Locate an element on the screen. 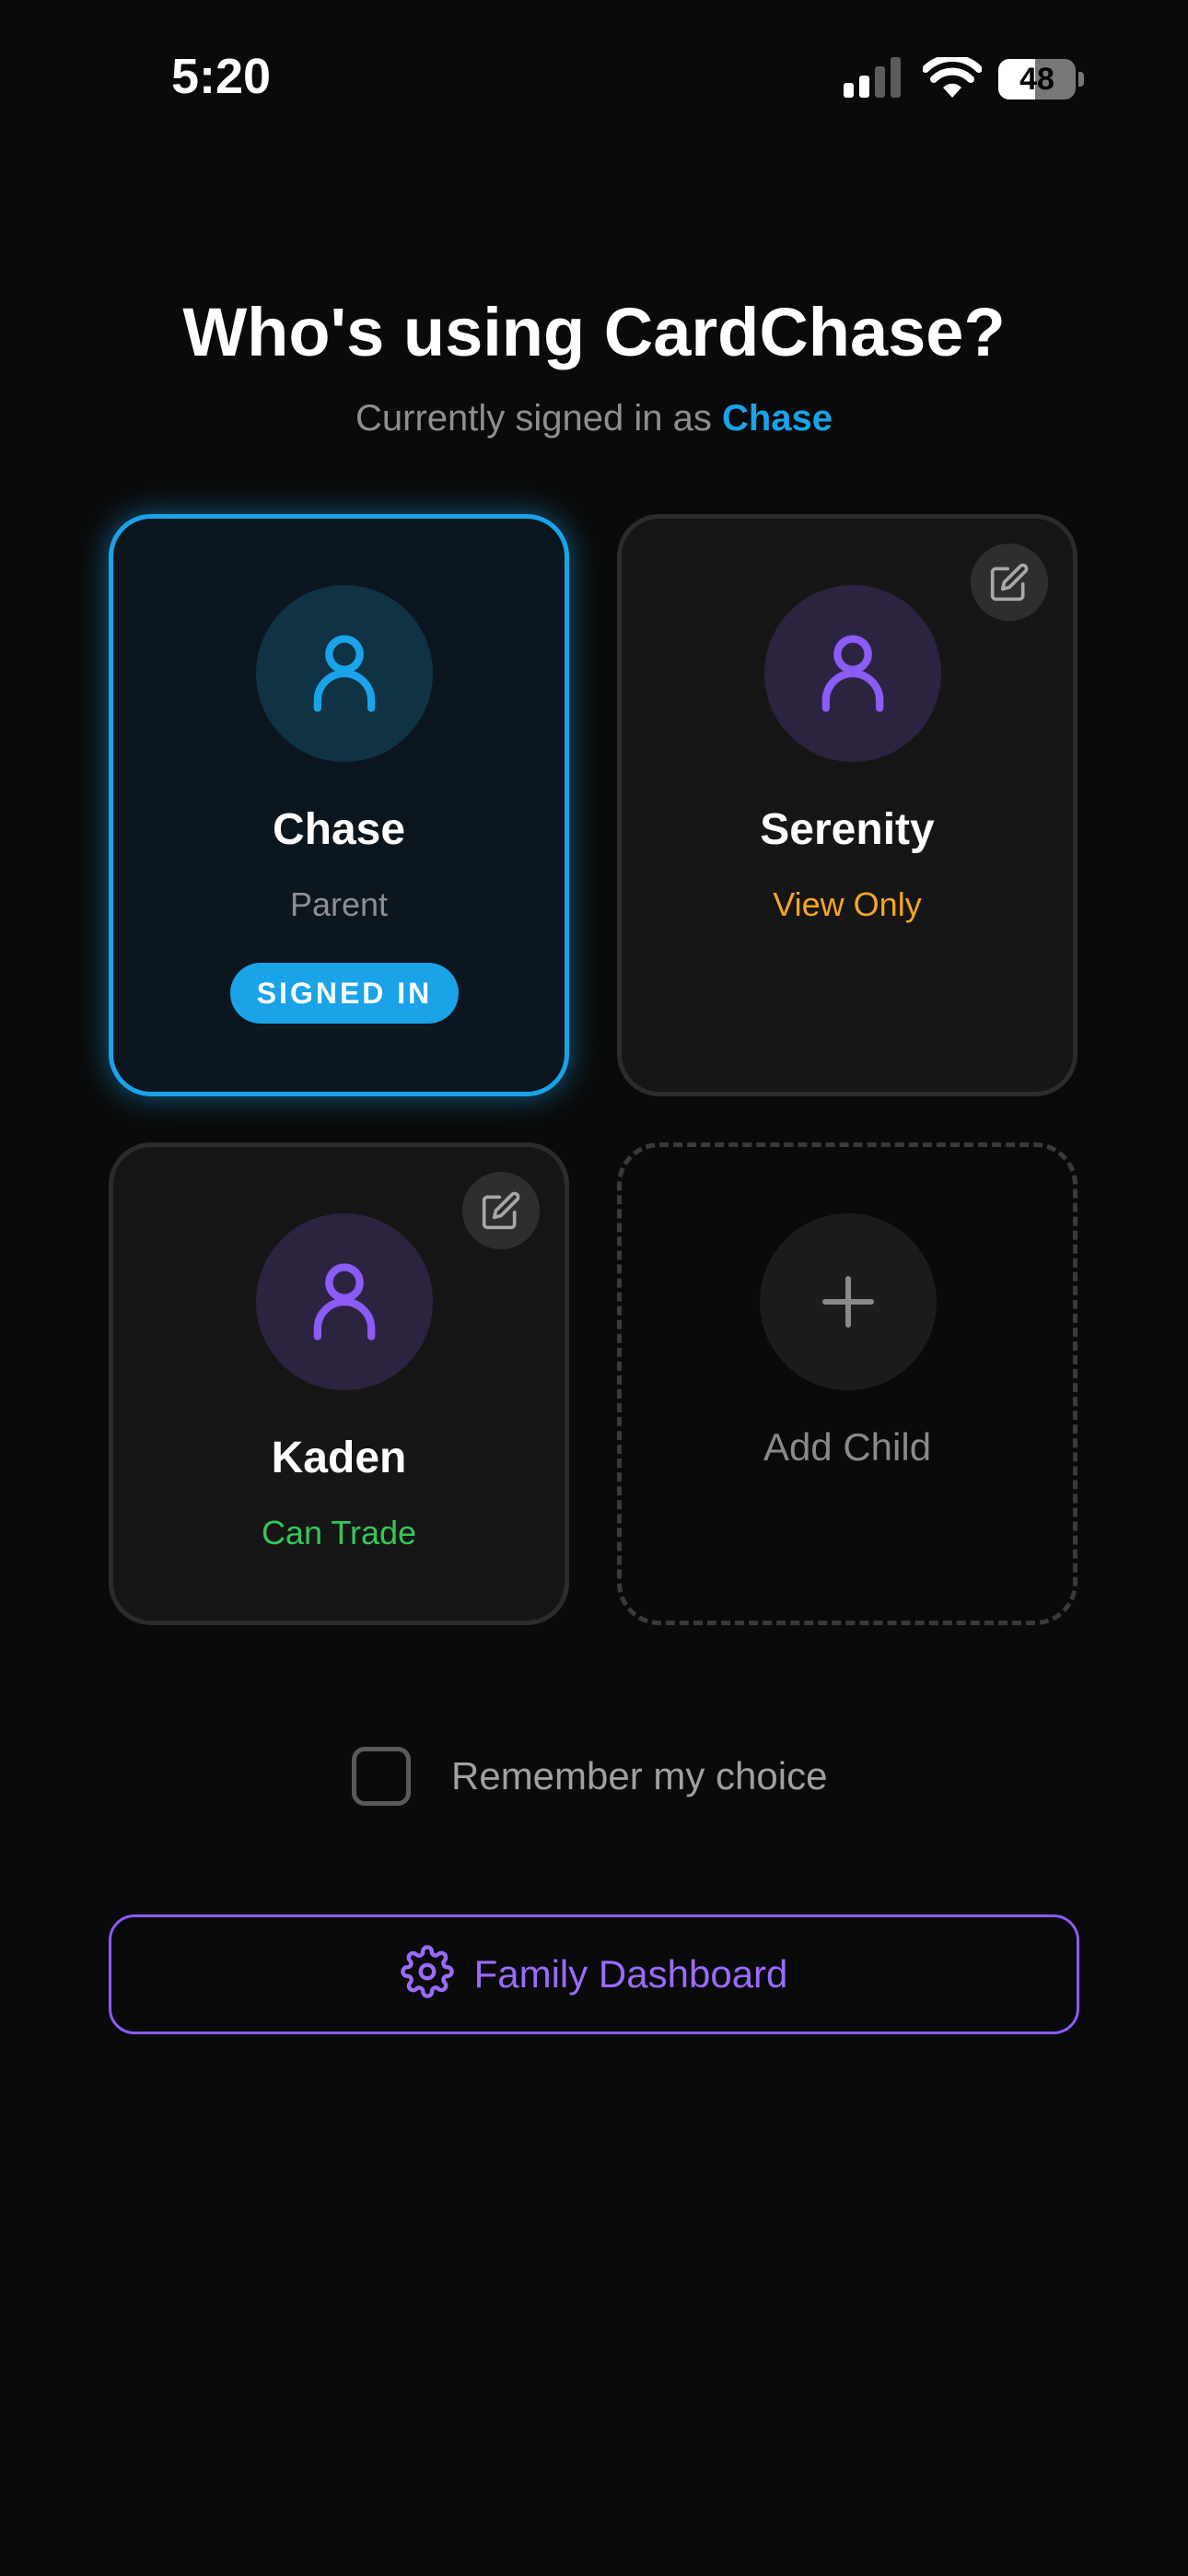 The height and width of the screenshot is (2576, 1188). profile-card-chase: Chase Parent SIGNED IN is located at coordinates (339, 805).